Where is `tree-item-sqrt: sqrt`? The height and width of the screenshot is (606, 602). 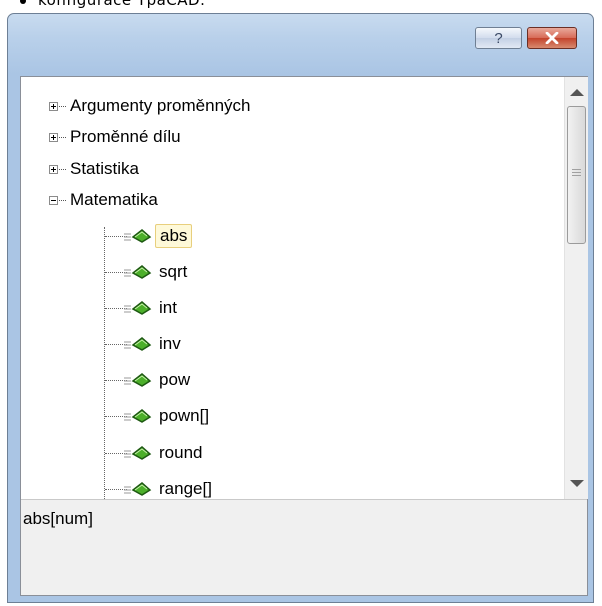 tree-item-sqrt: sqrt is located at coordinates (156, 272).